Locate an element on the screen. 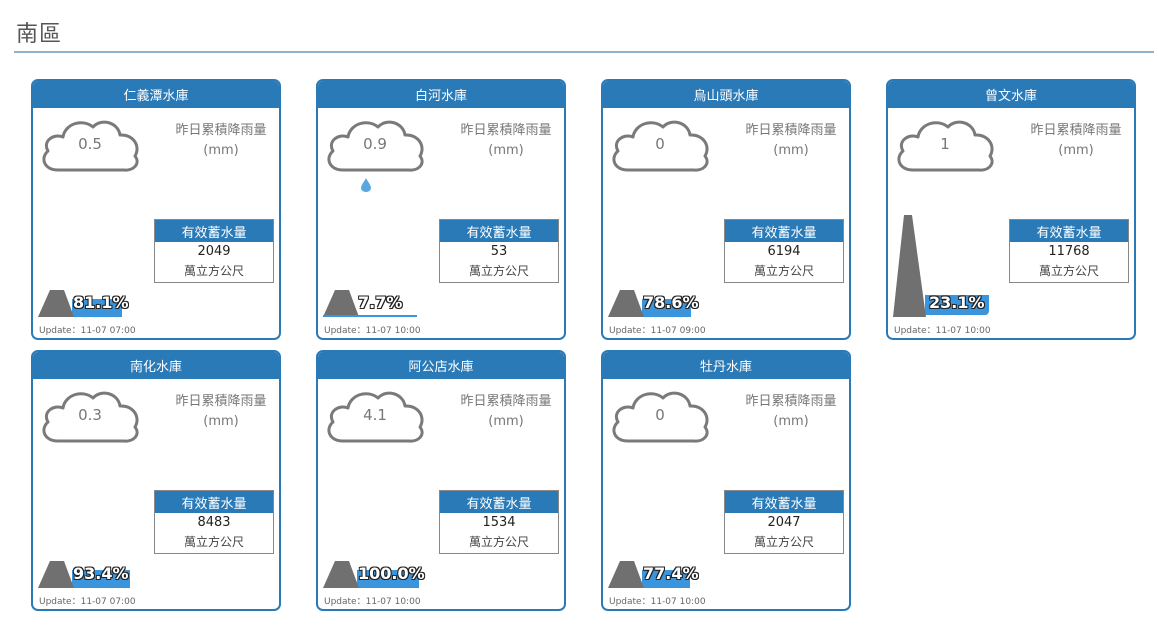  cloud-icon: 0 is located at coordinates (660, 416).